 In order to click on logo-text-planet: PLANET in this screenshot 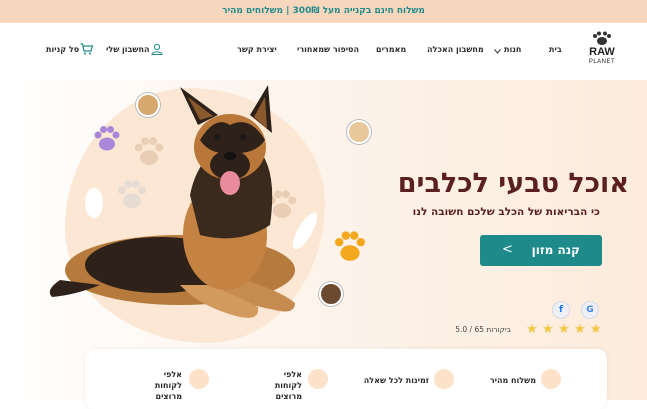, I will do `click(602, 62)`.